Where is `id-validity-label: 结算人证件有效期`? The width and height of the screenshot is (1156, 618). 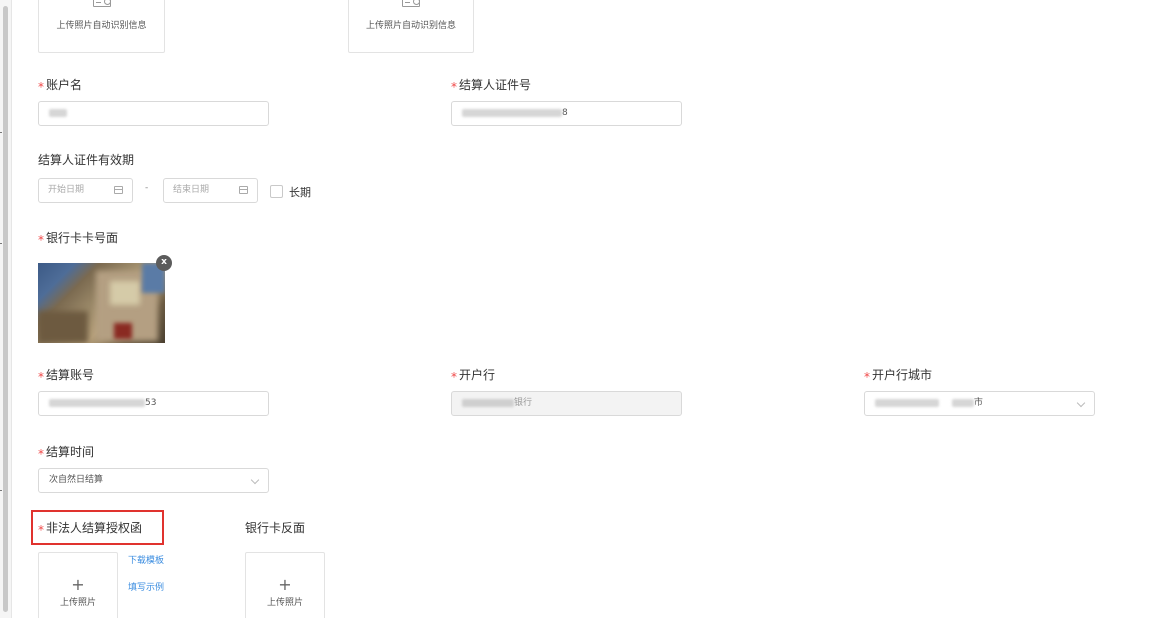
id-validity-label: 结算人证件有效期 is located at coordinates (86, 160).